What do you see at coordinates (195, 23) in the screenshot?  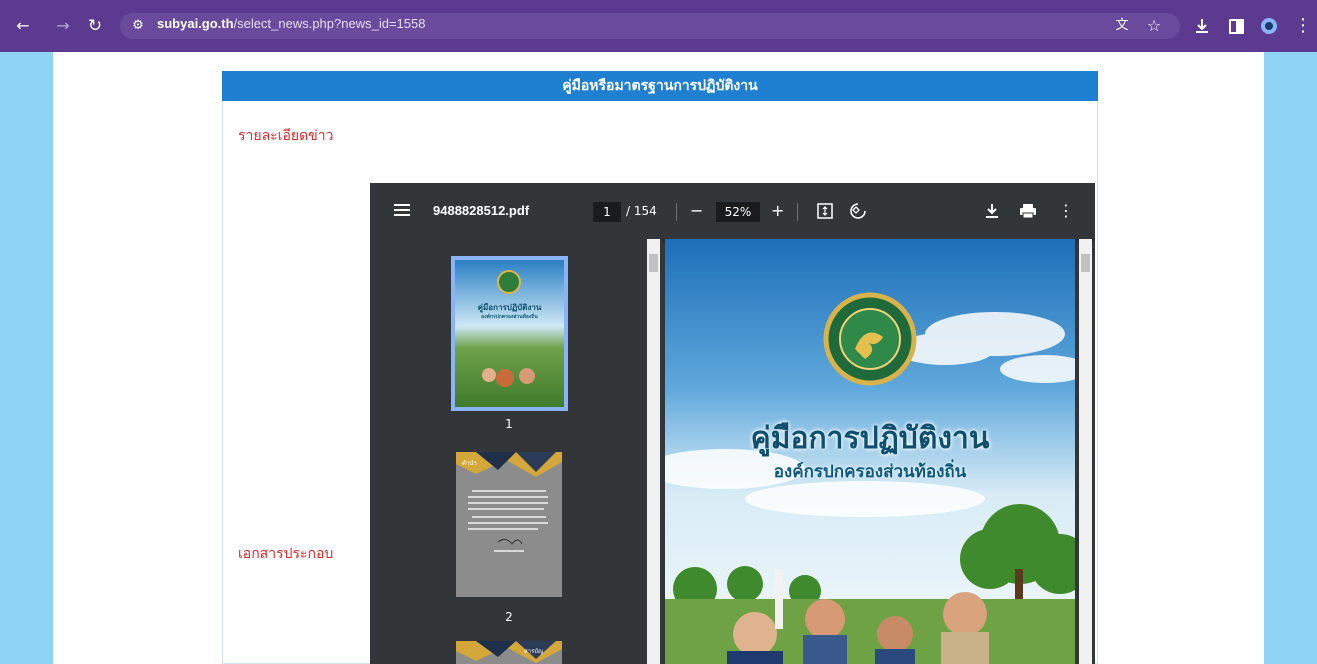 I see `url-domain: subyai.go.th` at bounding box center [195, 23].